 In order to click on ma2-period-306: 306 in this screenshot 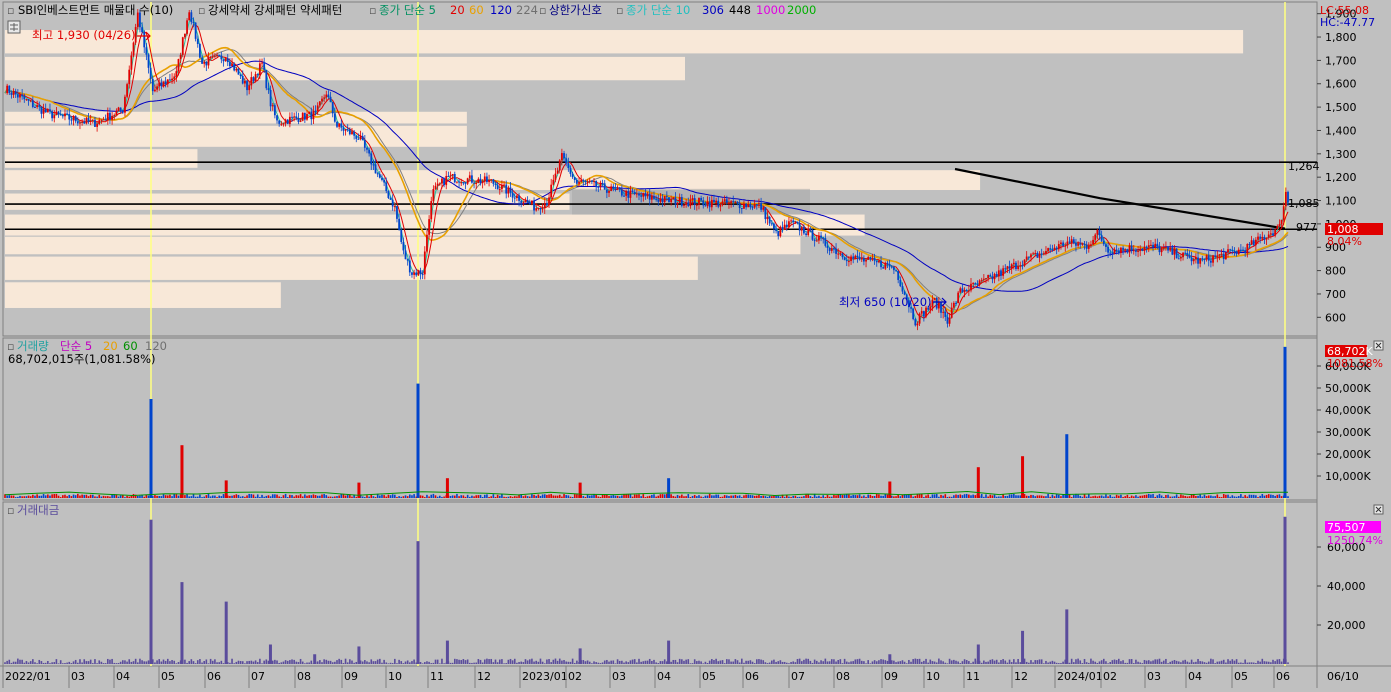, I will do `click(713, 10)`.